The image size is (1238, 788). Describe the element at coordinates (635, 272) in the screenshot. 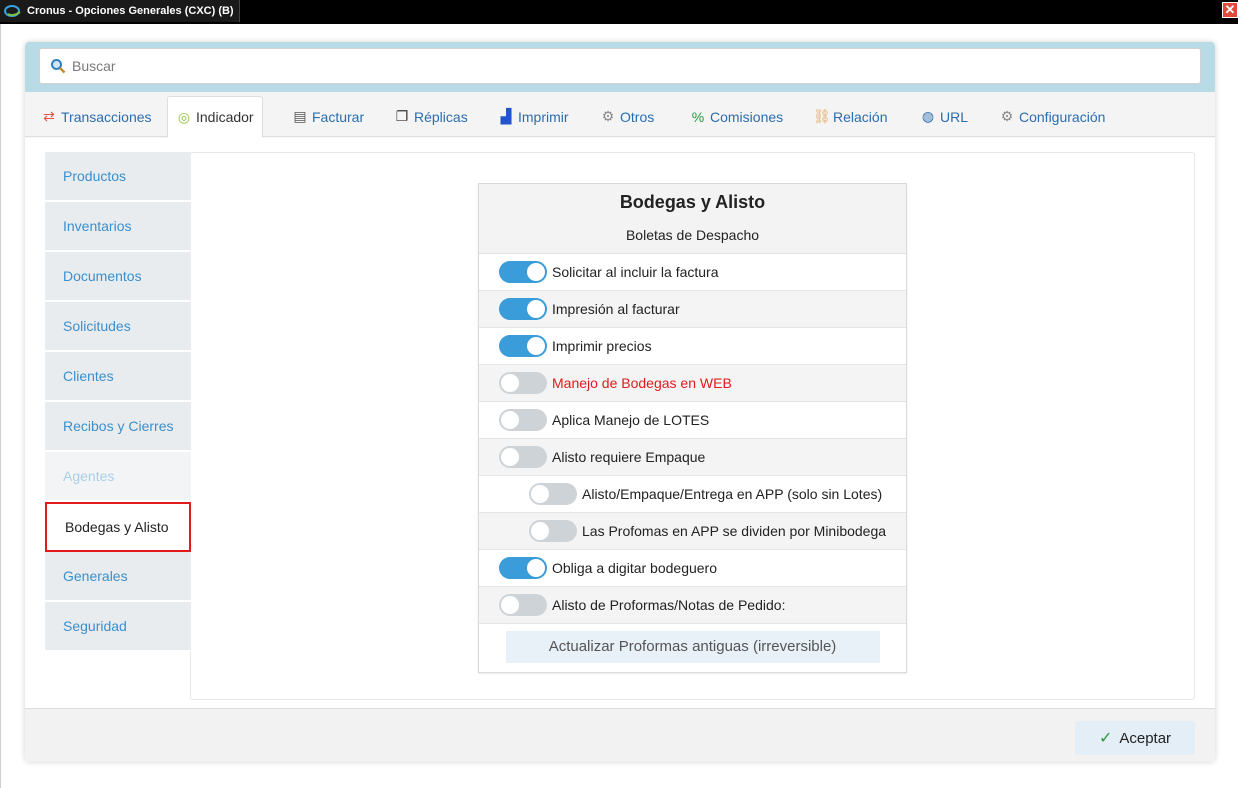

I see `option-label: Solicitar al incluir la factura` at that location.